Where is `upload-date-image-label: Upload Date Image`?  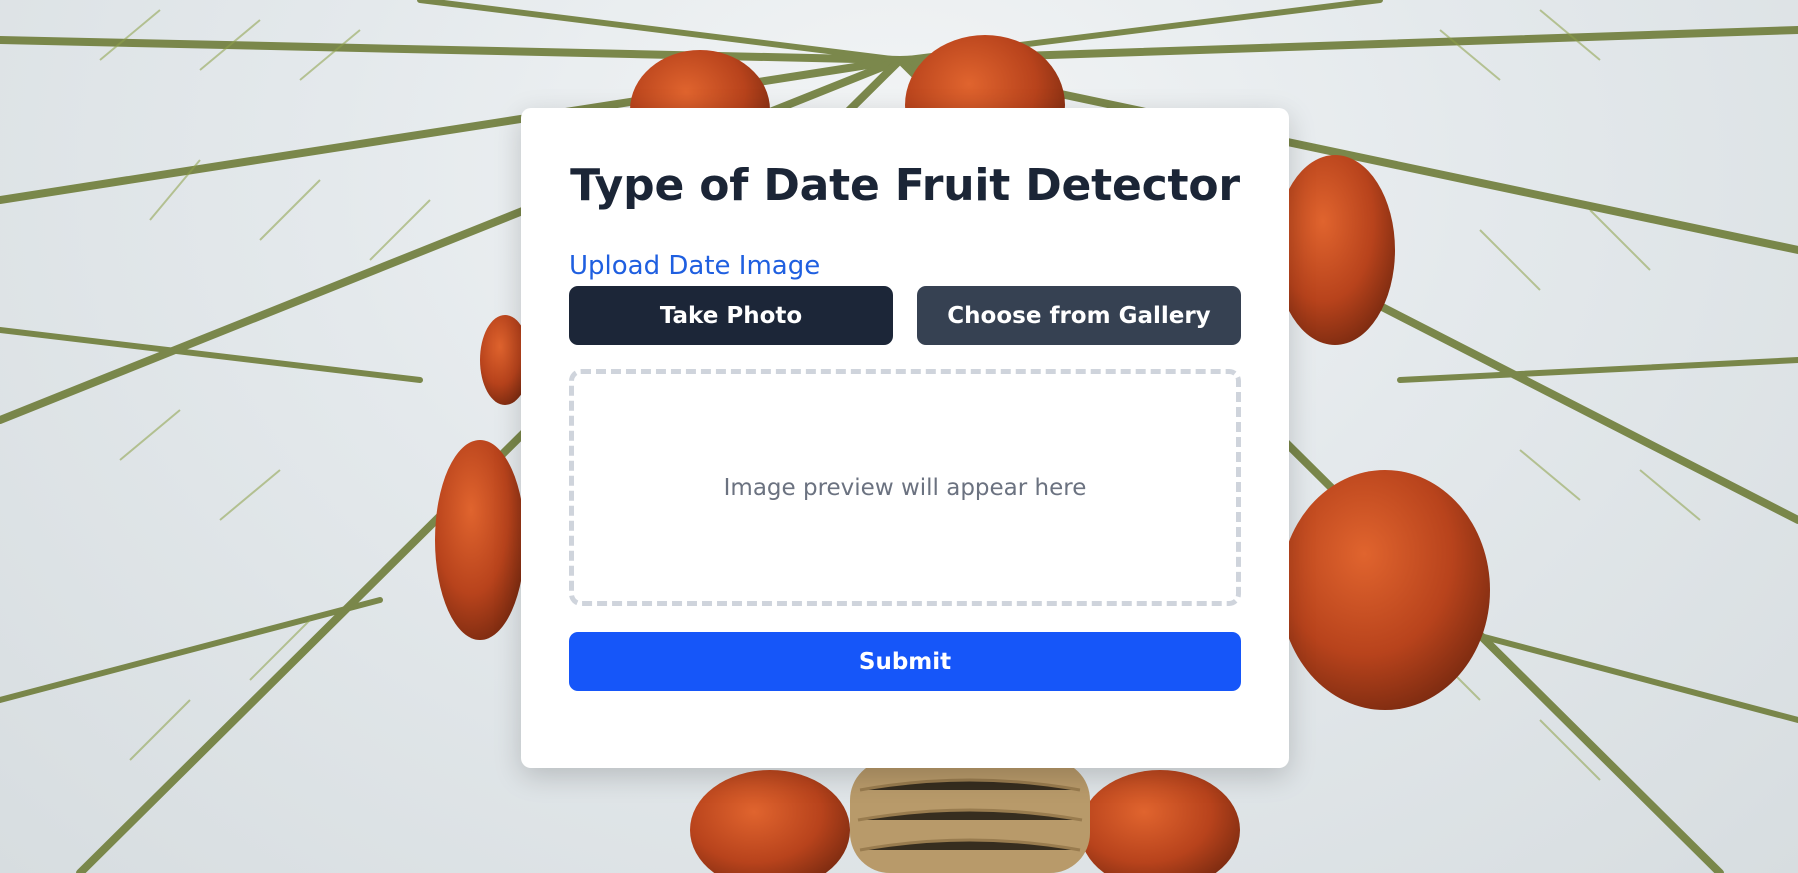 upload-date-image-label: Upload Date Image is located at coordinates (695, 266).